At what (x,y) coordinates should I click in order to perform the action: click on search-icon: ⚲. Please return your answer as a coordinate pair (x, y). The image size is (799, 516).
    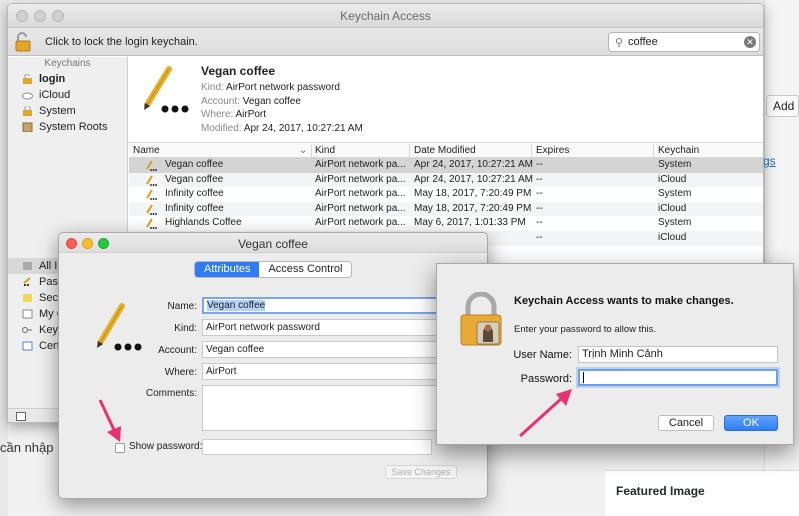
    Looking at the image, I should click on (619, 43).